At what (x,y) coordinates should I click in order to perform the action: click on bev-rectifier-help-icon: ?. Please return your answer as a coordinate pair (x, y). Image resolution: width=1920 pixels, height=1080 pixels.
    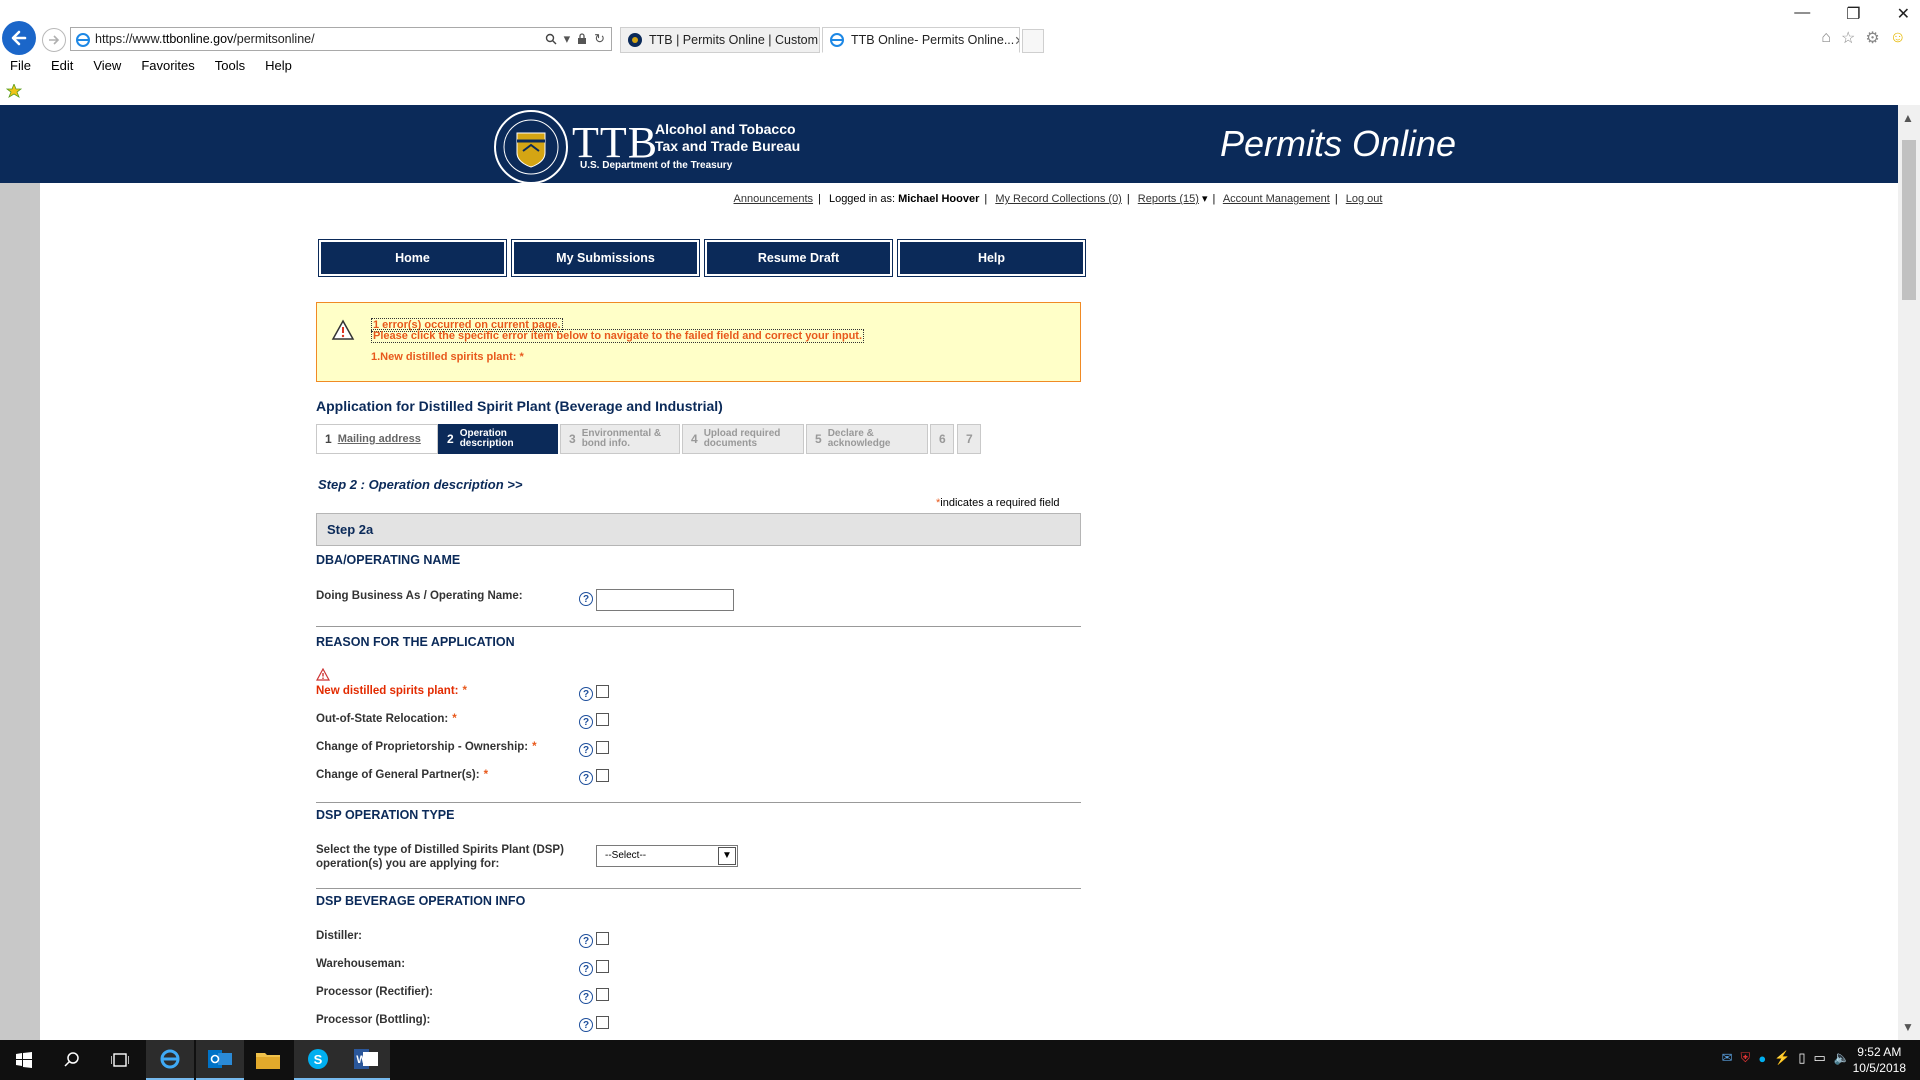
    Looking at the image, I should click on (586, 997).